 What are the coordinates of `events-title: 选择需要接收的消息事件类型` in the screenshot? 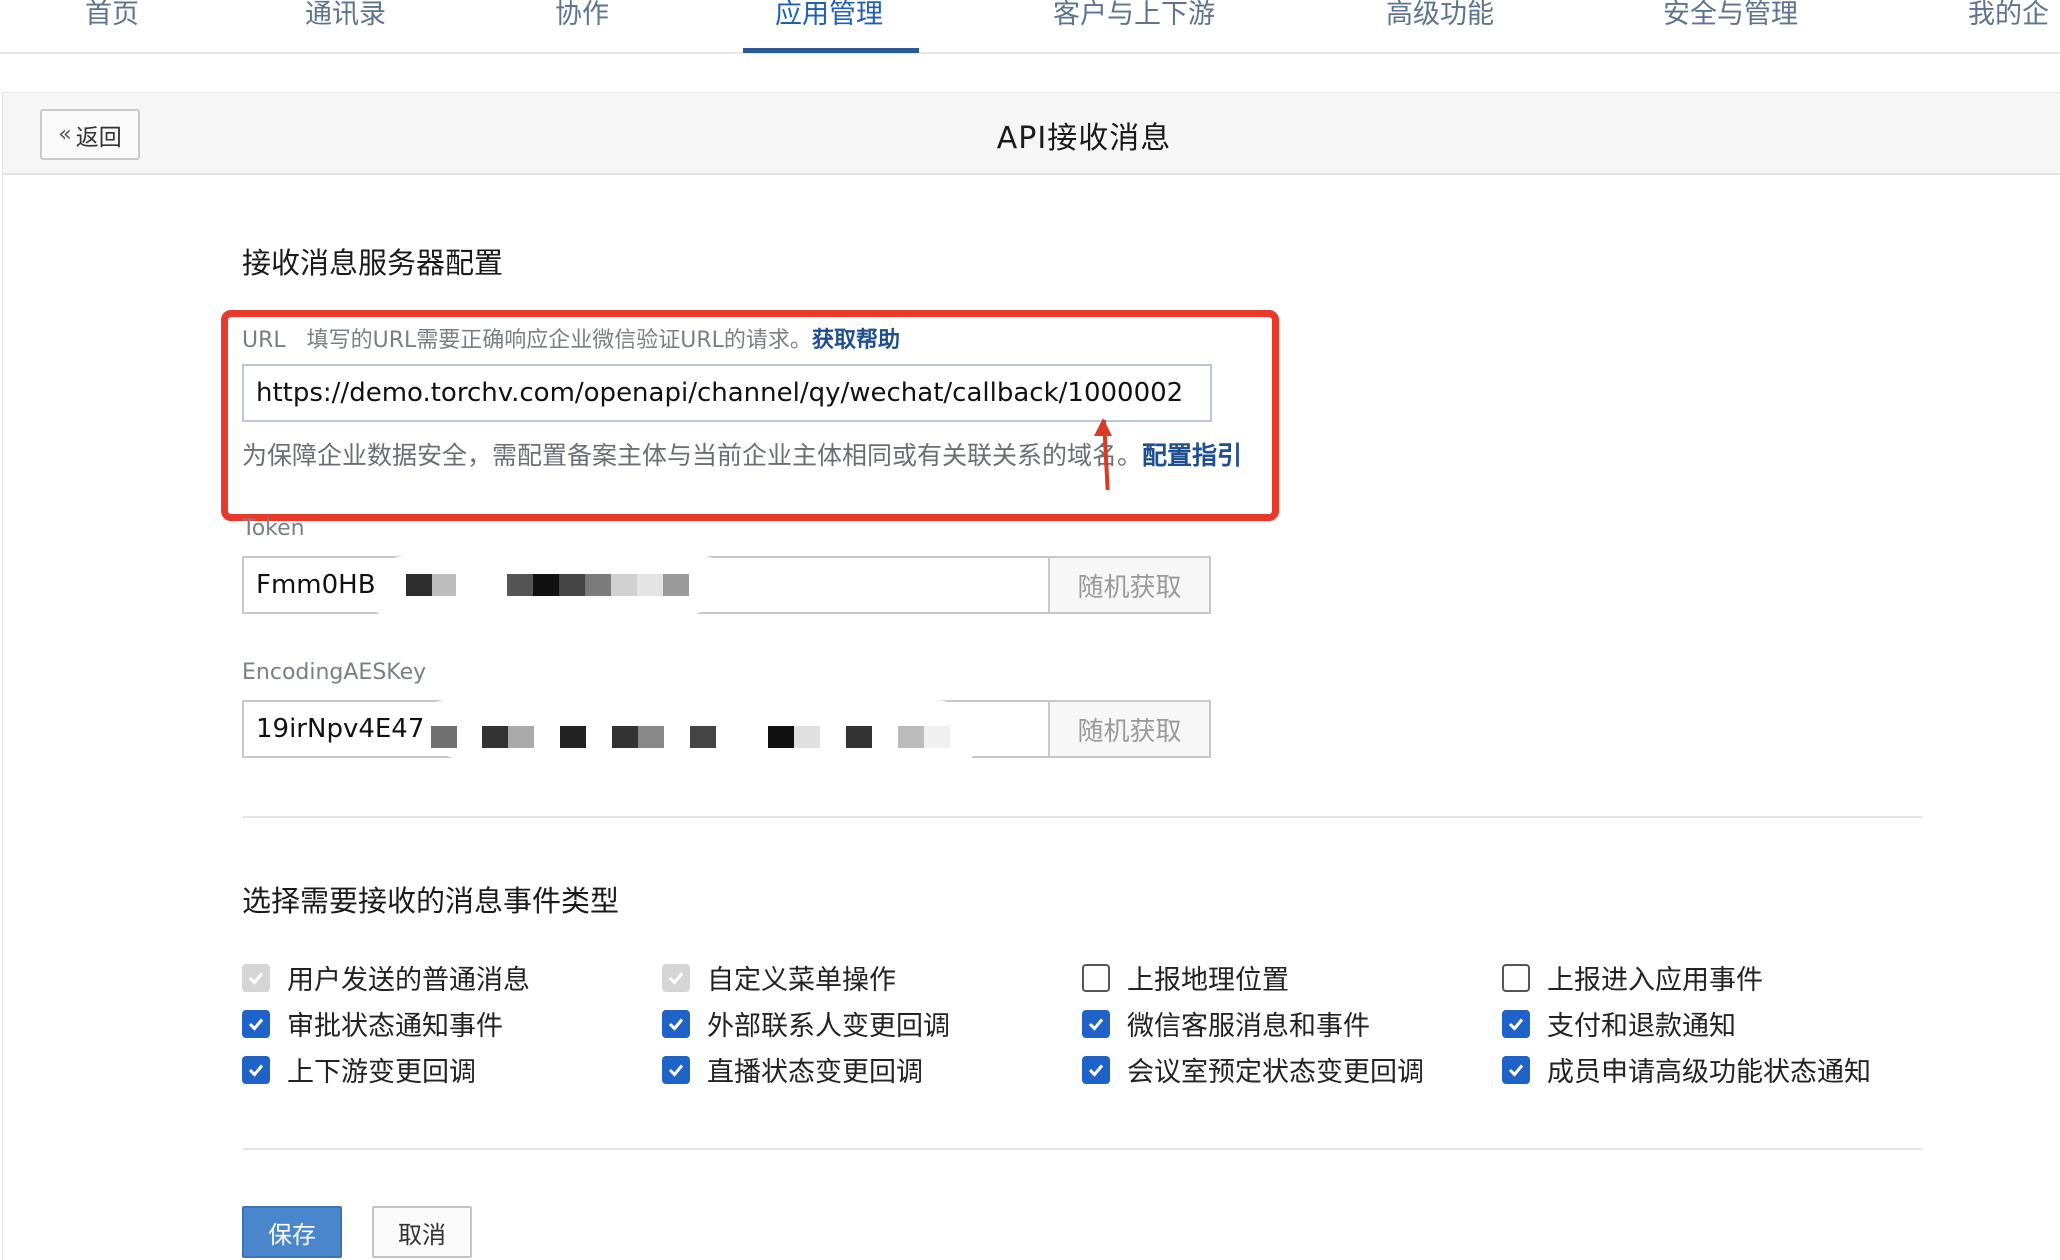 It's located at (431, 901).